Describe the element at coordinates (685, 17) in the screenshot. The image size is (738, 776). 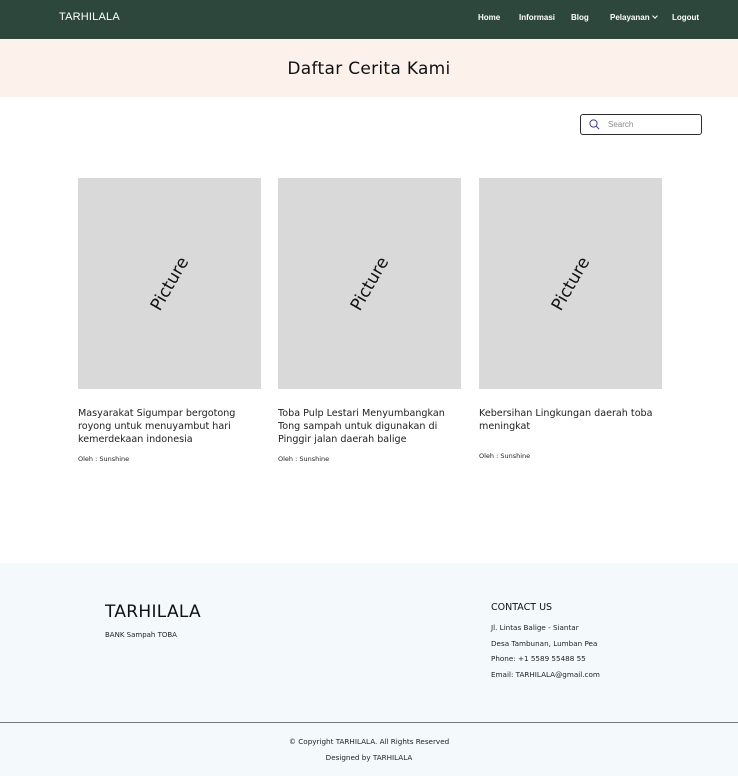
I see `nav-logout: Logout` at that location.